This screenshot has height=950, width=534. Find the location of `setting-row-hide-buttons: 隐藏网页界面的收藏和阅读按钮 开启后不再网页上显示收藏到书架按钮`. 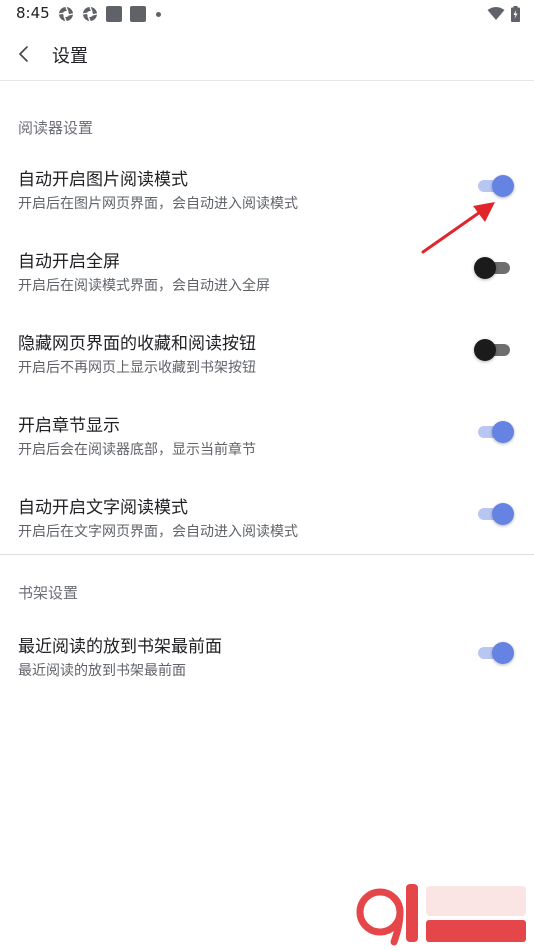

setting-row-hide-buttons: 隐藏网页界面的收藏和阅读按钮 开启后不再网页上显示收藏到书架按钮 is located at coordinates (267, 355).